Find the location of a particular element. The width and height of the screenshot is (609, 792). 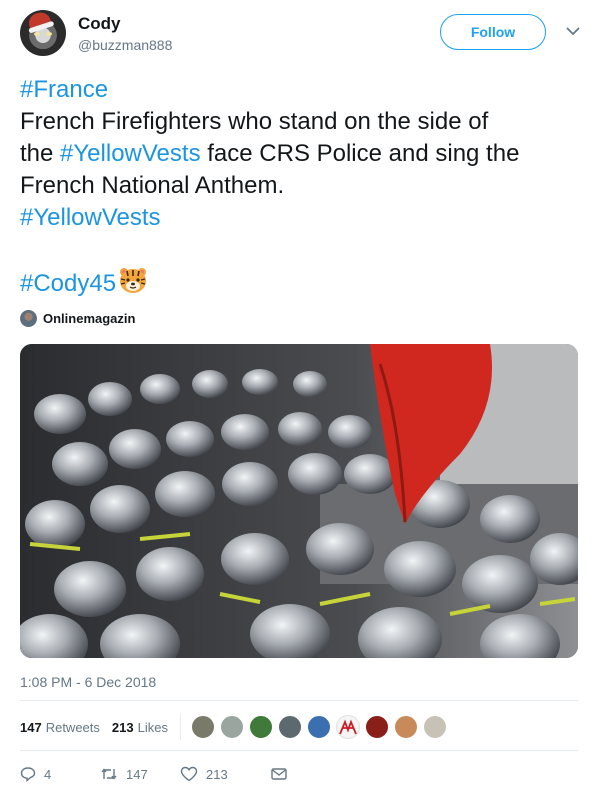

direct-message-button is located at coordinates (283, 774).